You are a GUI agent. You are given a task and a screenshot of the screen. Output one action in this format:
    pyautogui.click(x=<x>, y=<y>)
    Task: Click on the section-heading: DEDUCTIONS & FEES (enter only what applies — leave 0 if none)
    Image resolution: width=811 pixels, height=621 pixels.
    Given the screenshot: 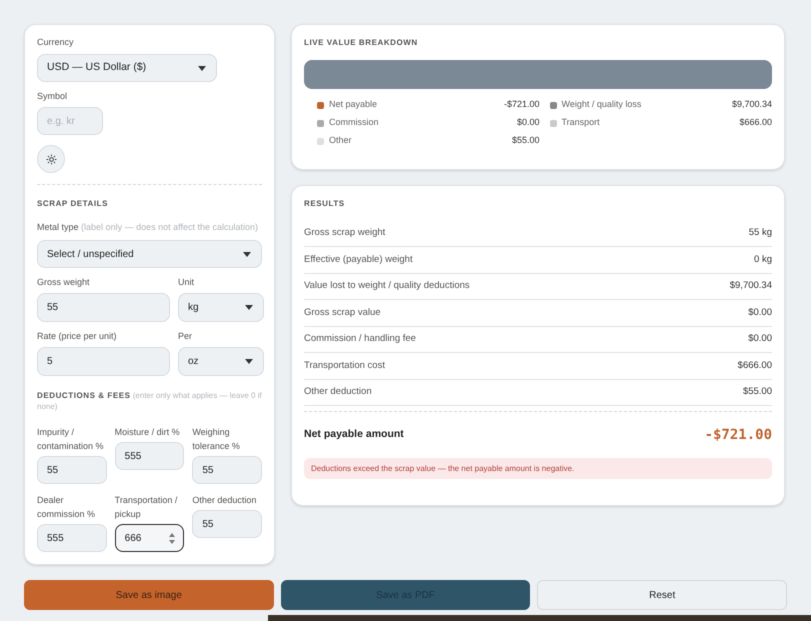 What is the action you would take?
    pyautogui.click(x=149, y=401)
    